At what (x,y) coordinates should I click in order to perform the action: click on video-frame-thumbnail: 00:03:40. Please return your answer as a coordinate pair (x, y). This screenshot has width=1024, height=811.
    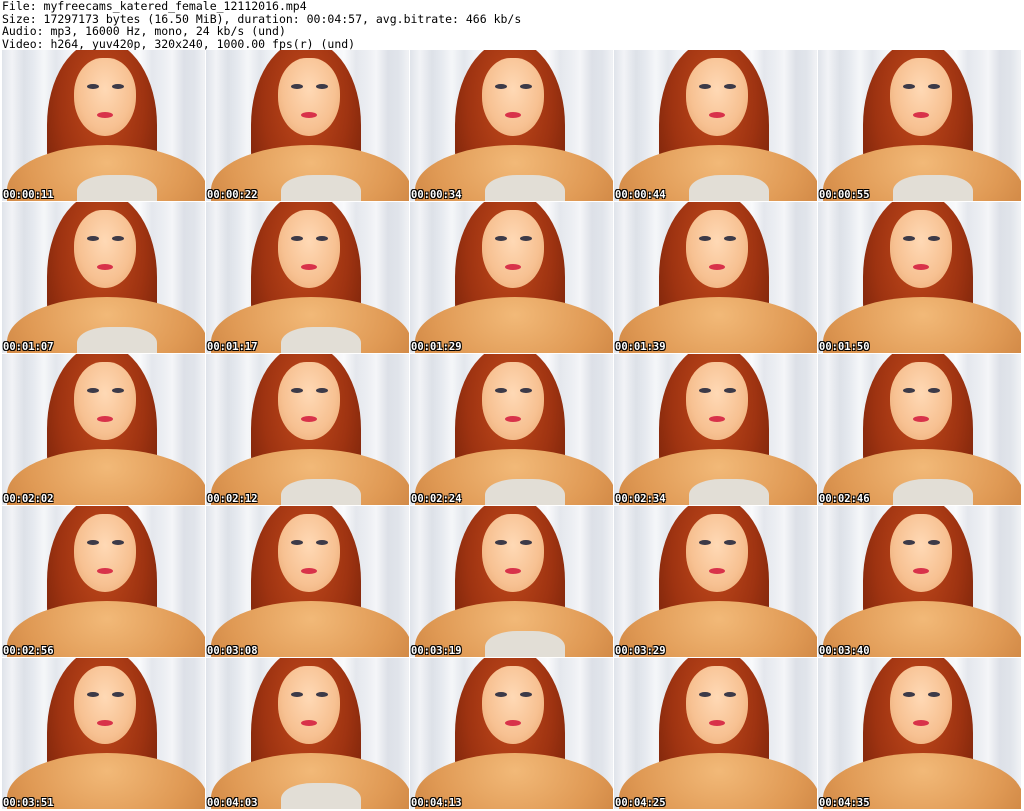
    Looking at the image, I should click on (919, 581).